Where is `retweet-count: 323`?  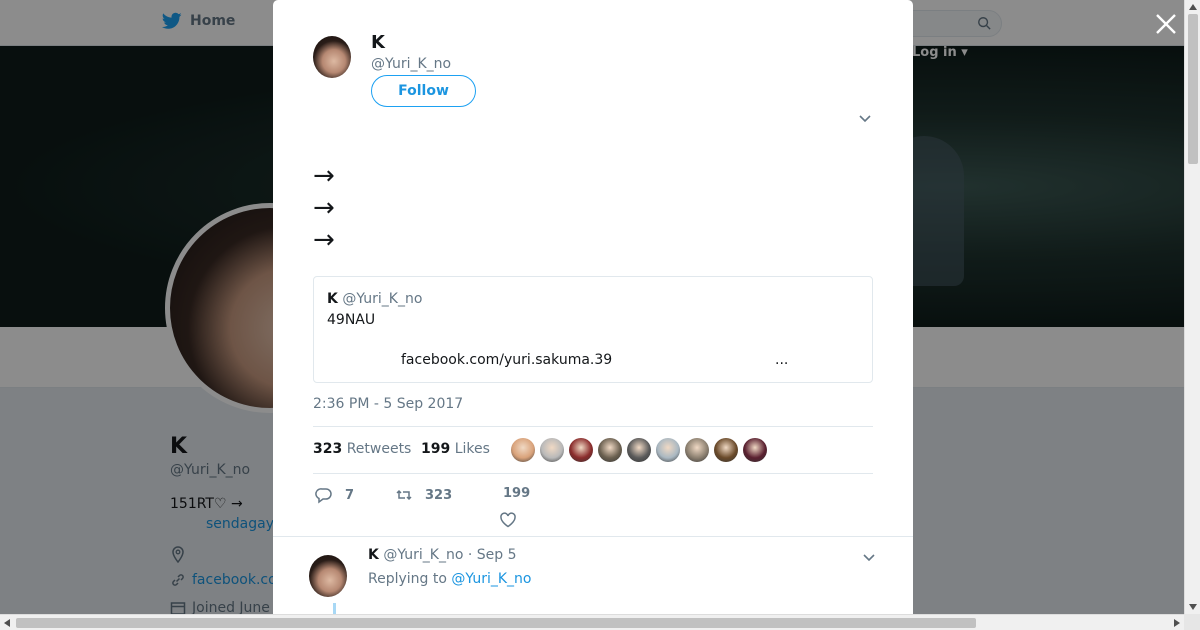 retweet-count: 323 is located at coordinates (439, 495).